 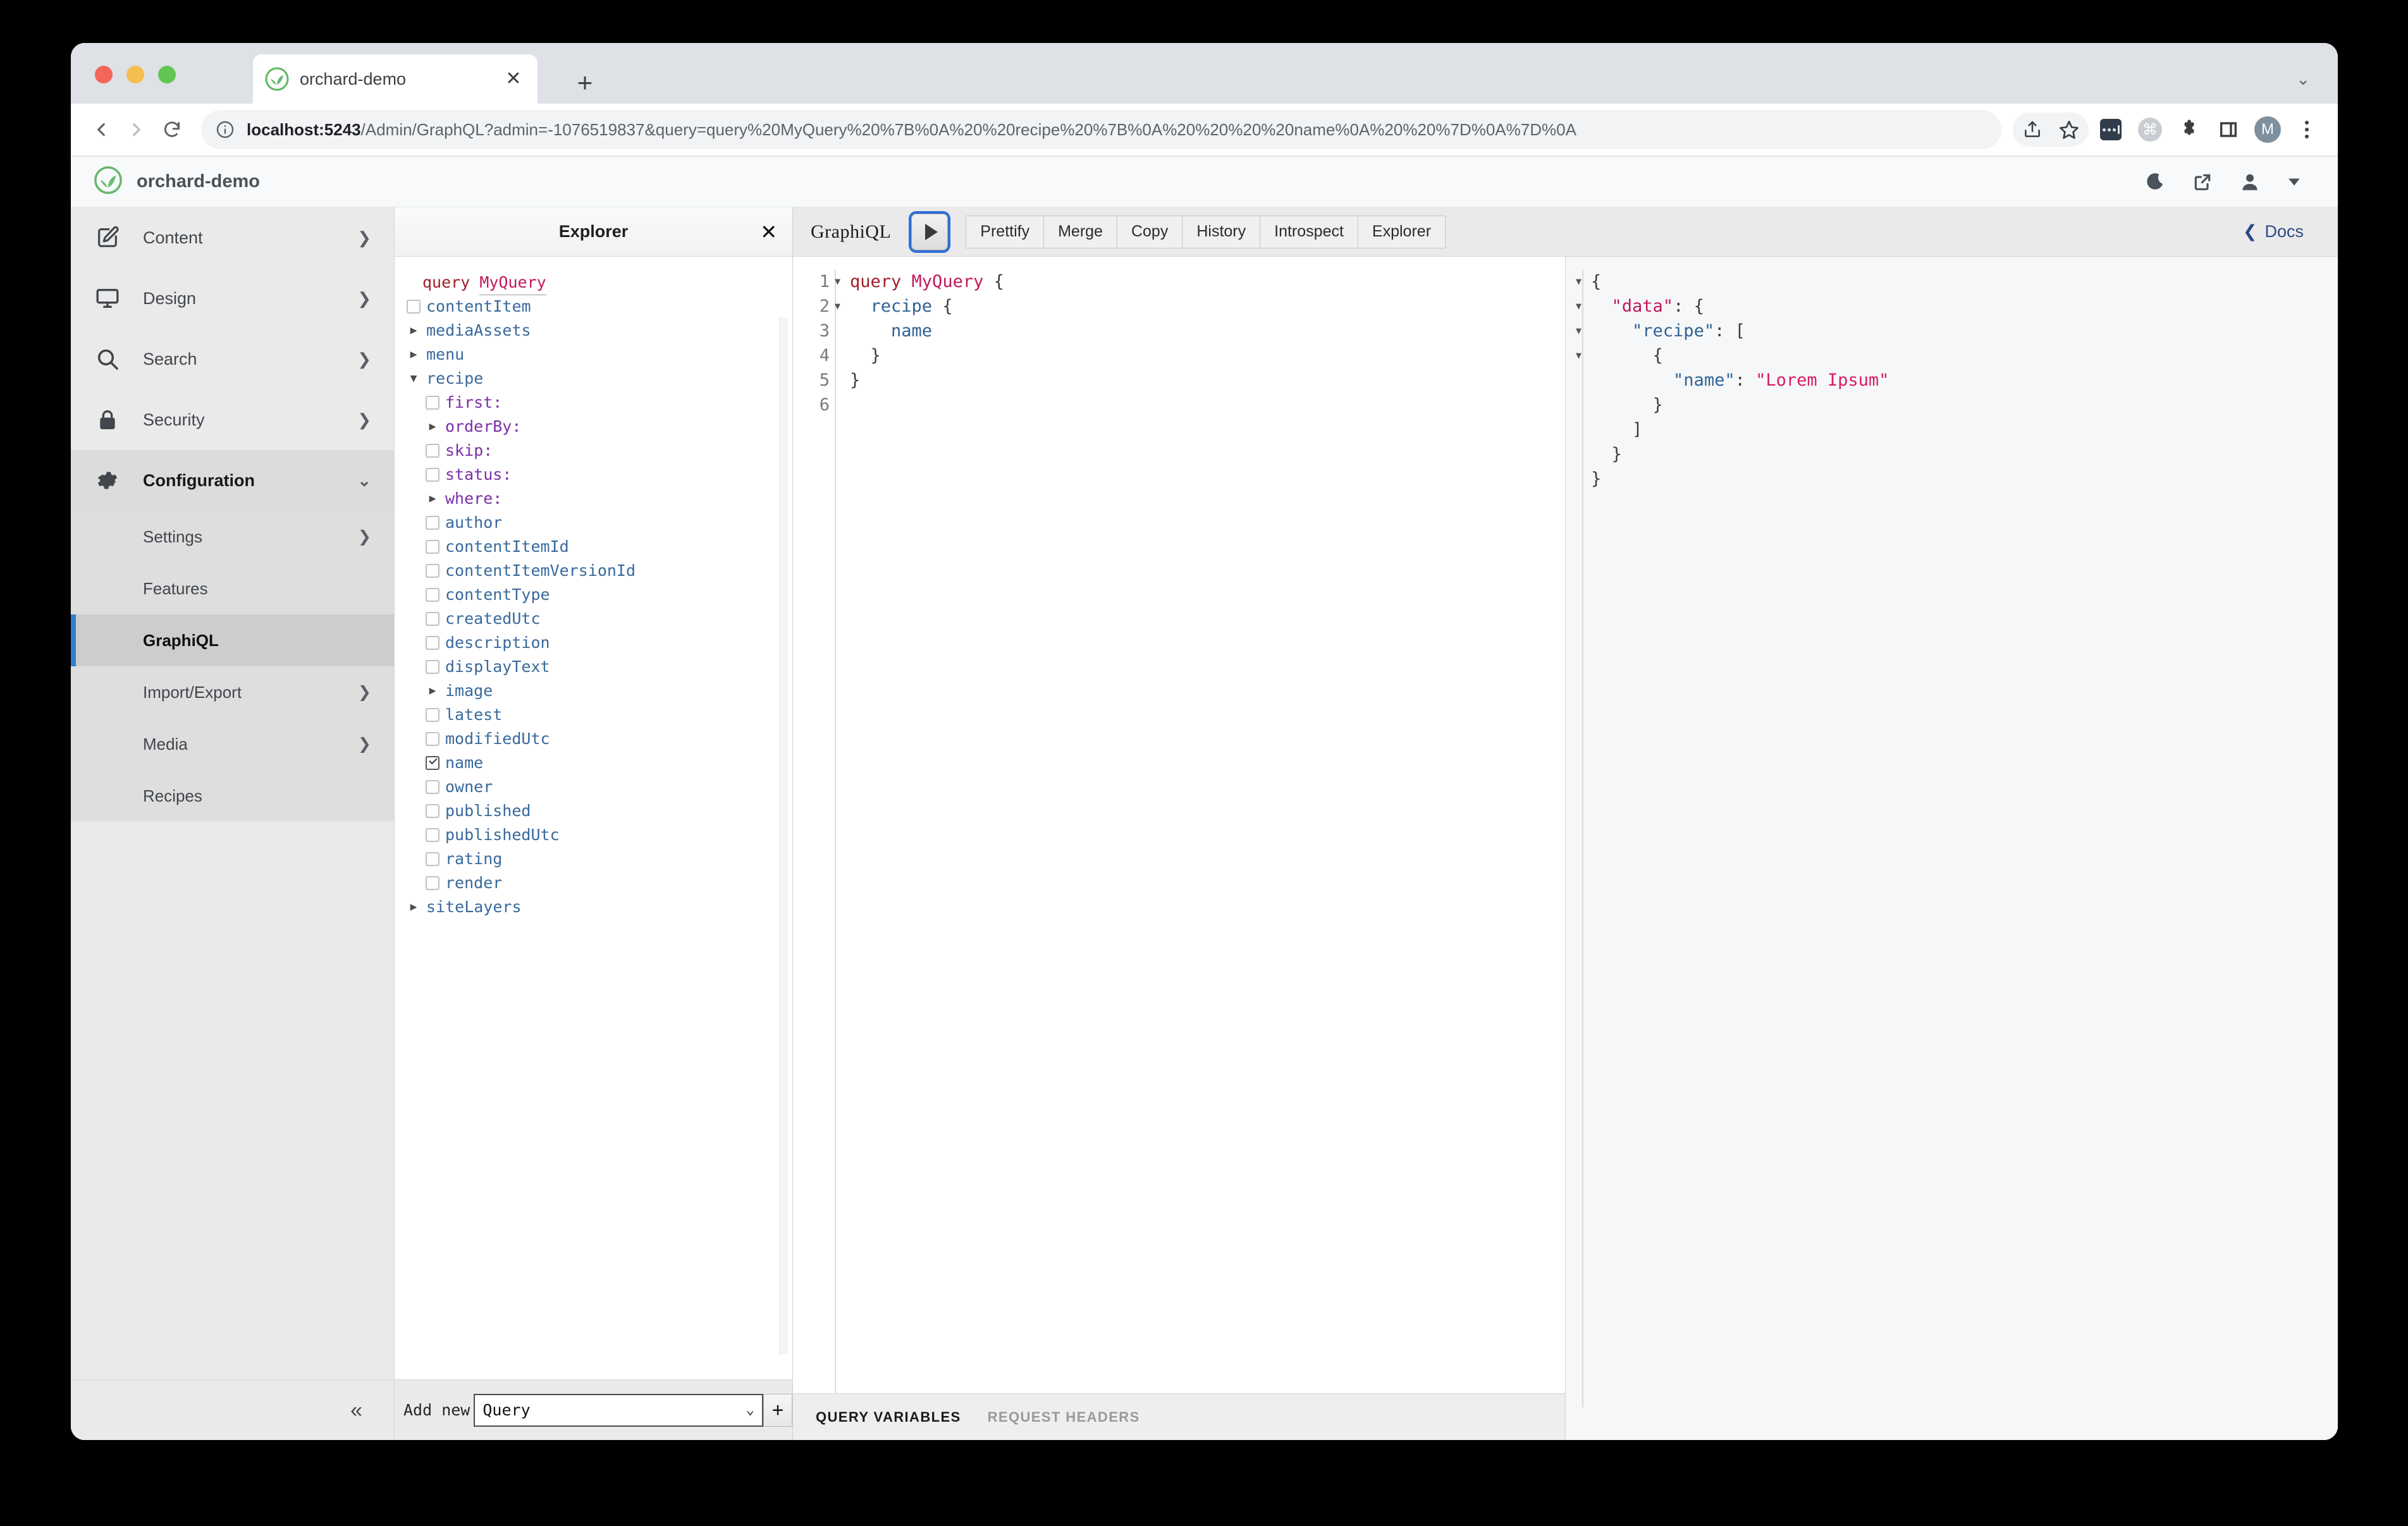 I want to click on sidebar-item-content: Content ❯, so click(x=232, y=237).